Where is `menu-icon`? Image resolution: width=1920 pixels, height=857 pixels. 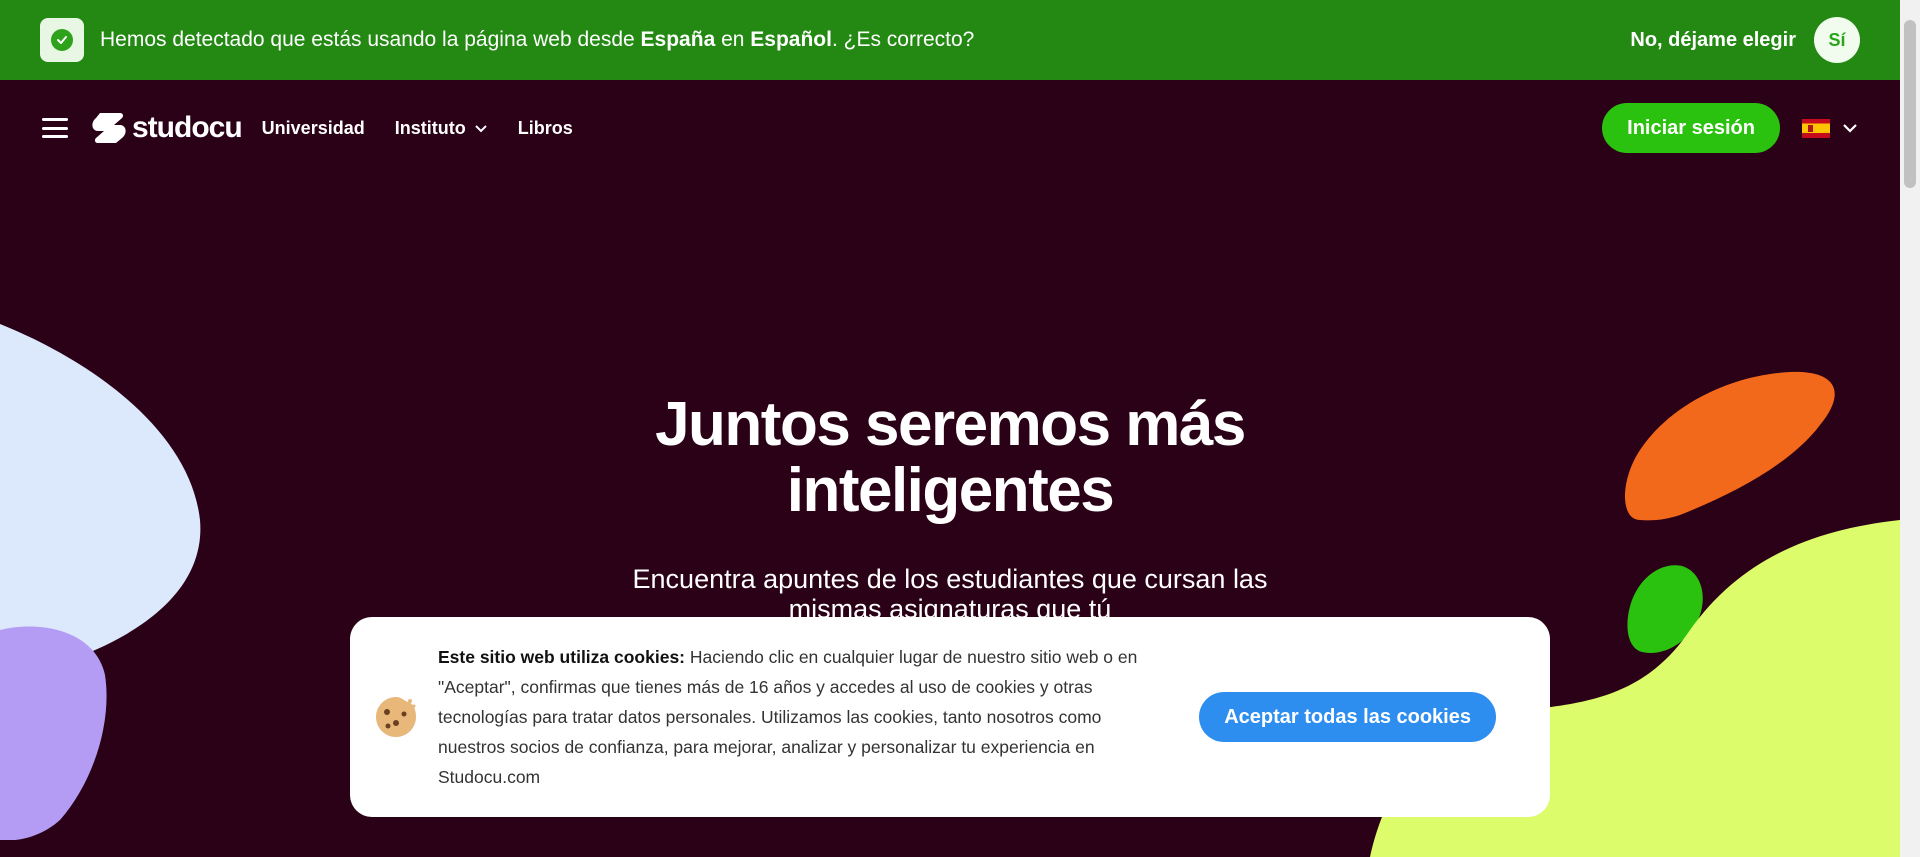 menu-icon is located at coordinates (55, 128).